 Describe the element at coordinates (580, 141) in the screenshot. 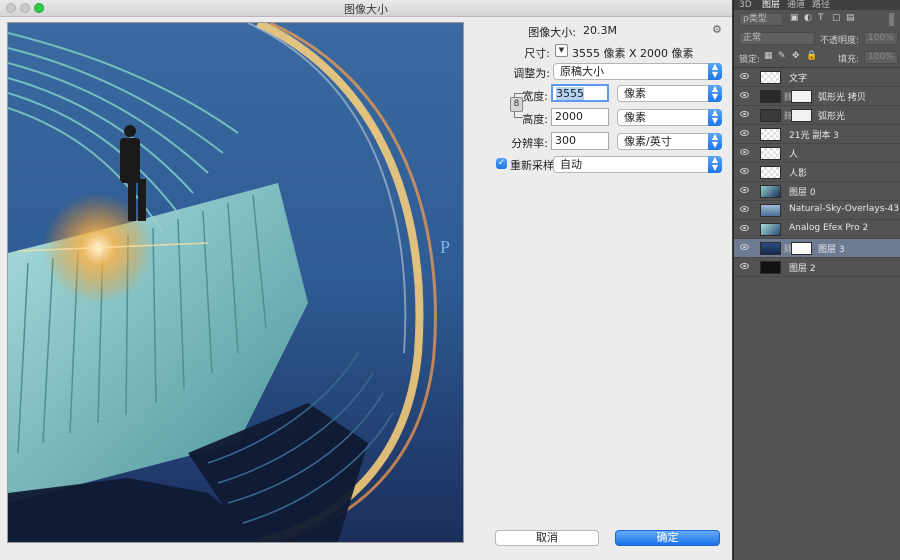

I see `resolution-input: 300` at that location.